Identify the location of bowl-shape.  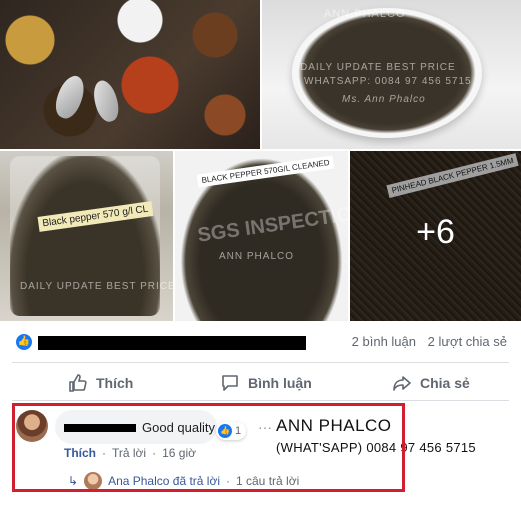
(387, 73).